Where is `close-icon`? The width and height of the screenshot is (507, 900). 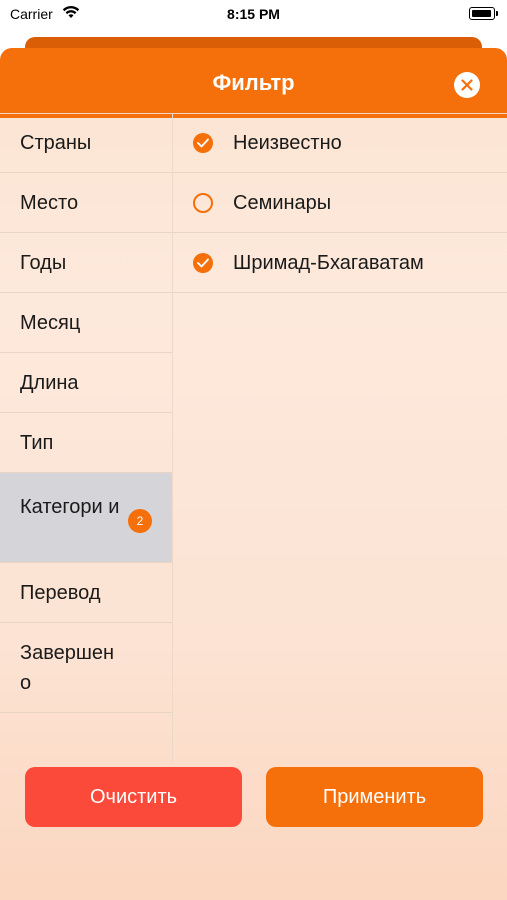
close-icon is located at coordinates (467, 85).